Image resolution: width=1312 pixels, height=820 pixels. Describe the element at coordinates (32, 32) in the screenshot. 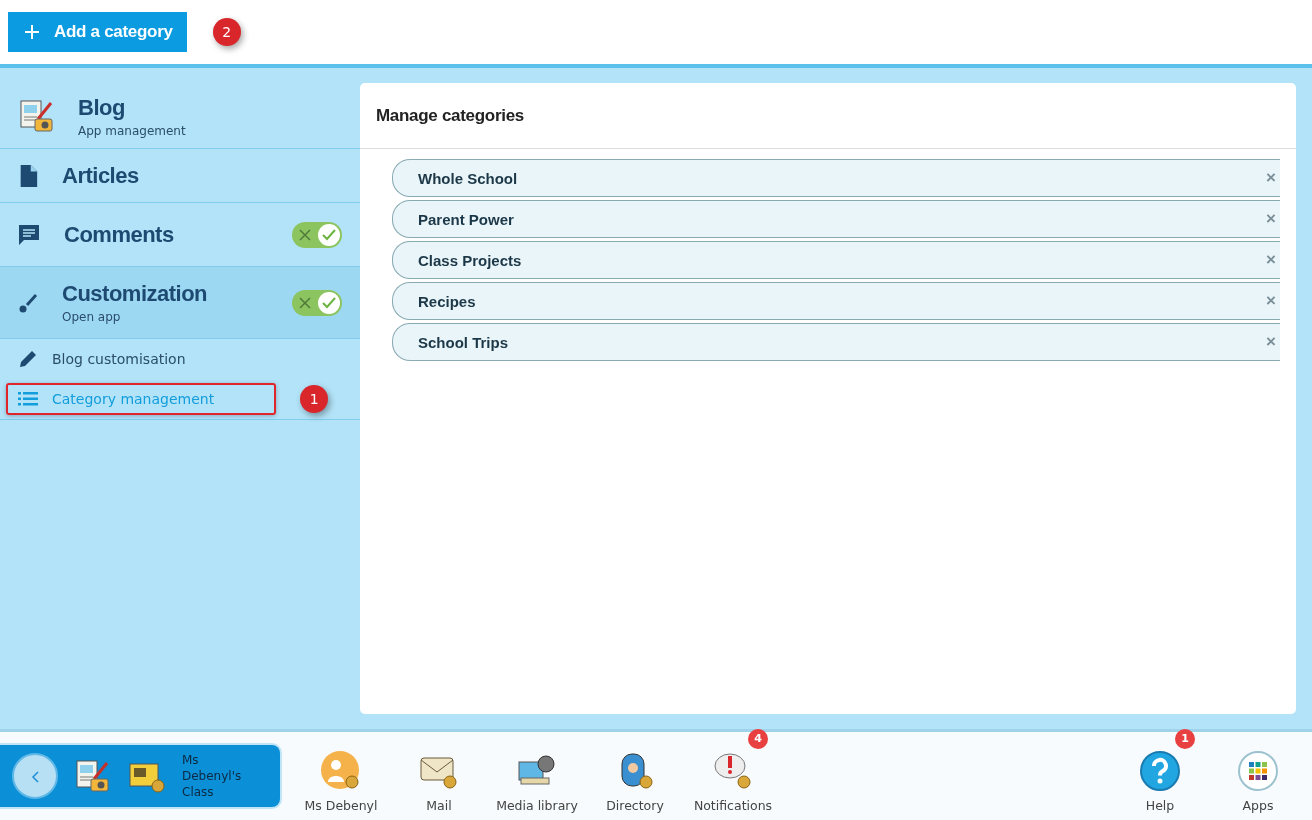

I see `plus-icon` at that location.